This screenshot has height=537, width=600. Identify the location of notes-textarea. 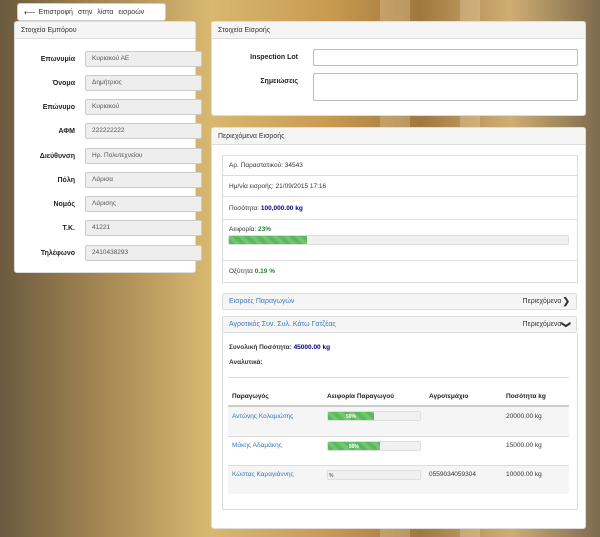
(445, 87).